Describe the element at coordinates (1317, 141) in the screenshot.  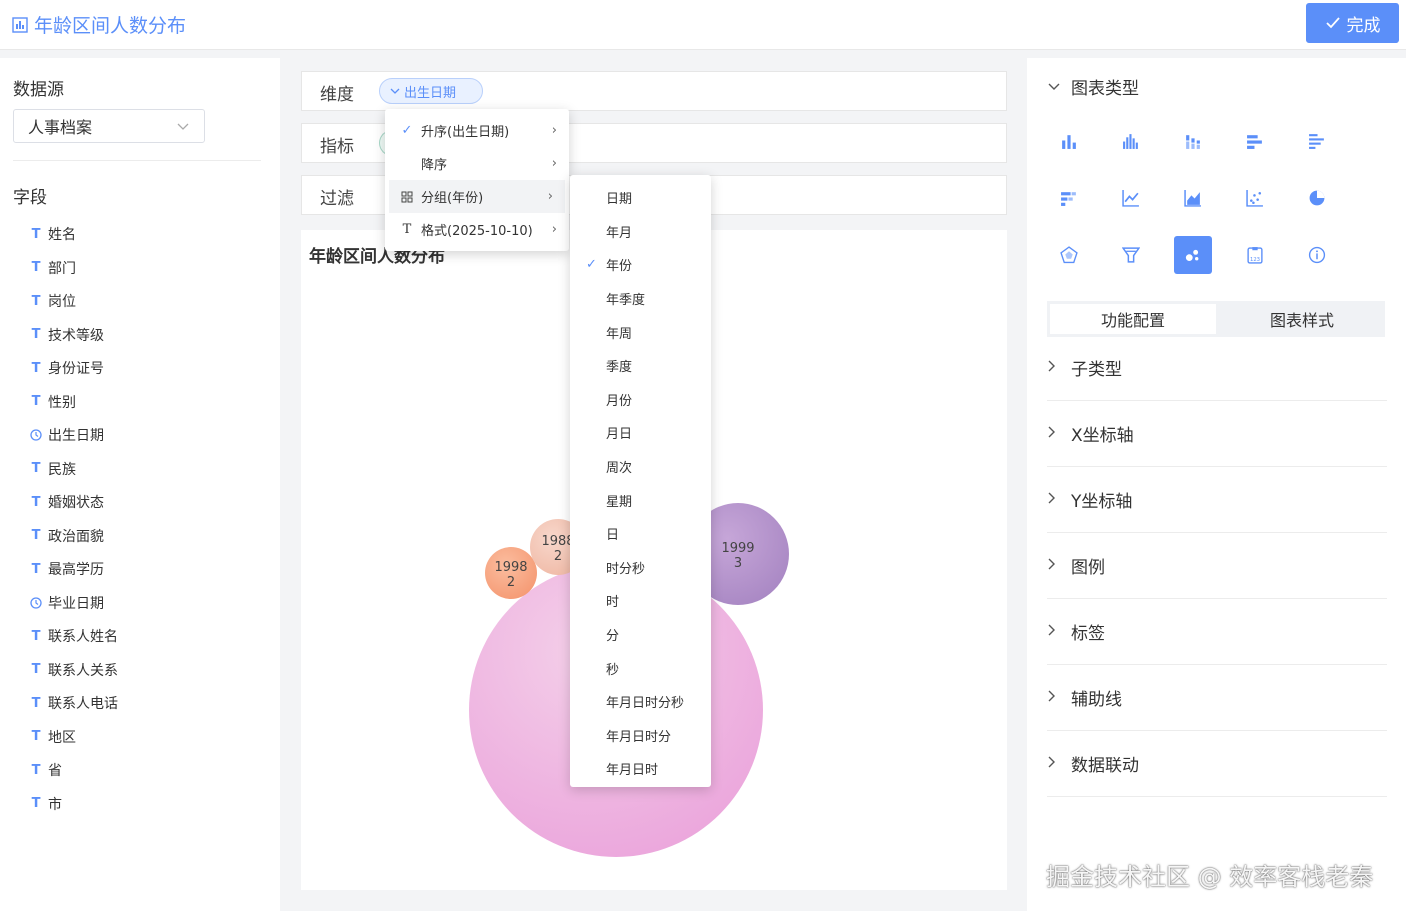
I see `horizontal-bar-2-icon` at that location.